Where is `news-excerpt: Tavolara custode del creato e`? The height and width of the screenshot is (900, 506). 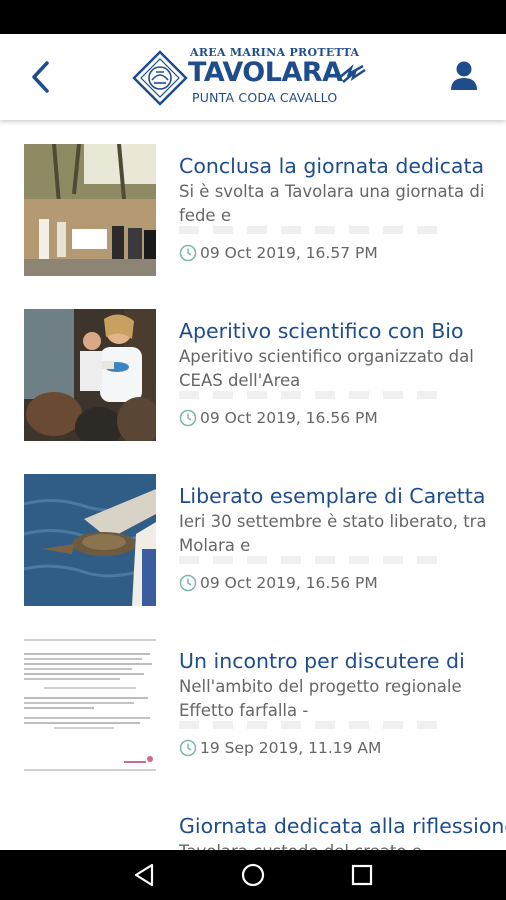
news-excerpt: Tavolara custode del creato e is located at coordinates (334, 845).